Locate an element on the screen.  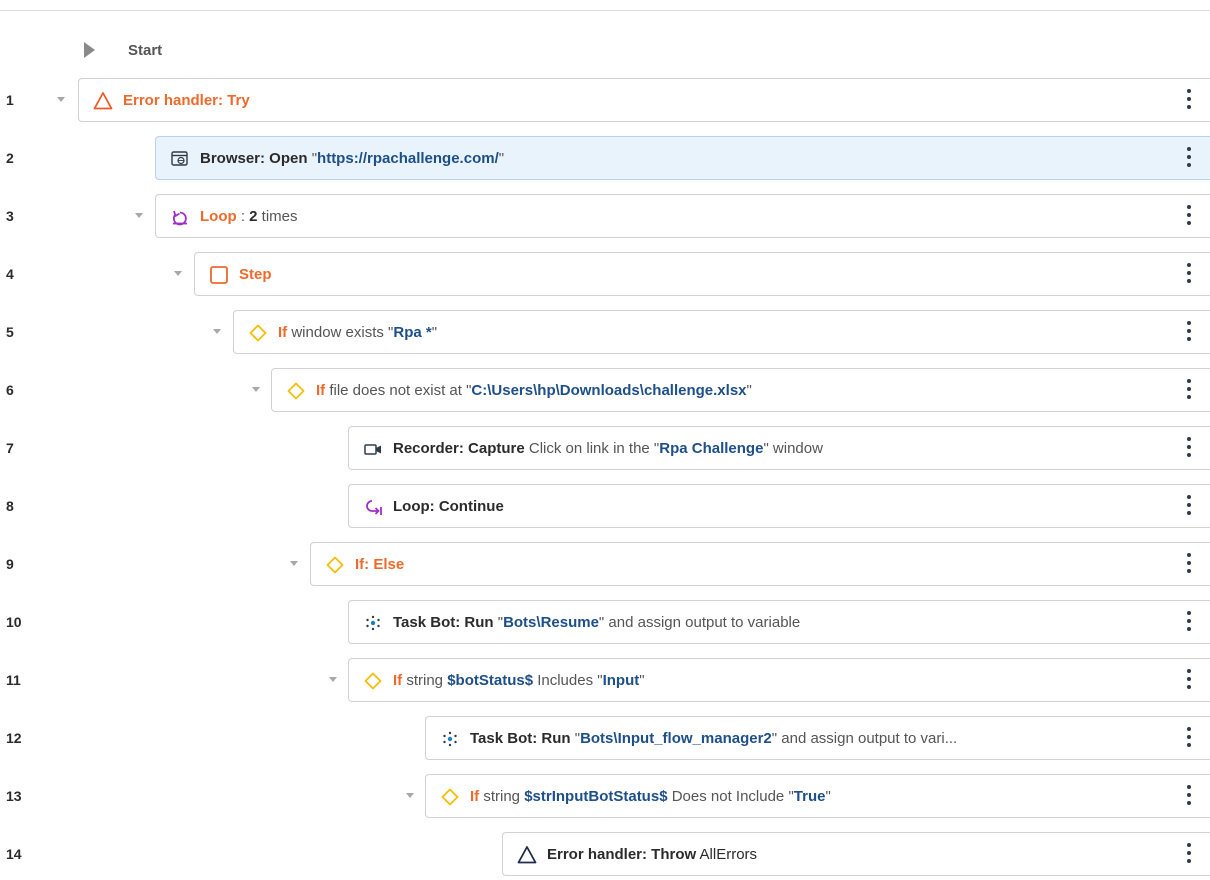
action-keyword: Step is located at coordinates (255, 274).